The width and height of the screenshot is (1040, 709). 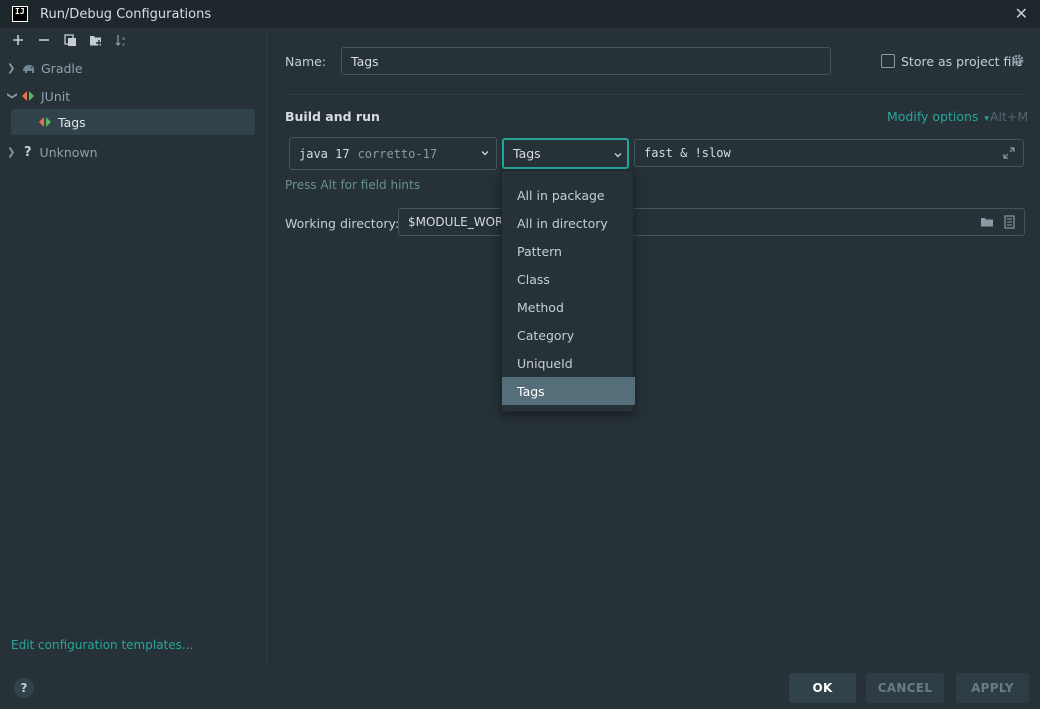 I want to click on cancel-button: CANCEL, so click(x=905, y=688).